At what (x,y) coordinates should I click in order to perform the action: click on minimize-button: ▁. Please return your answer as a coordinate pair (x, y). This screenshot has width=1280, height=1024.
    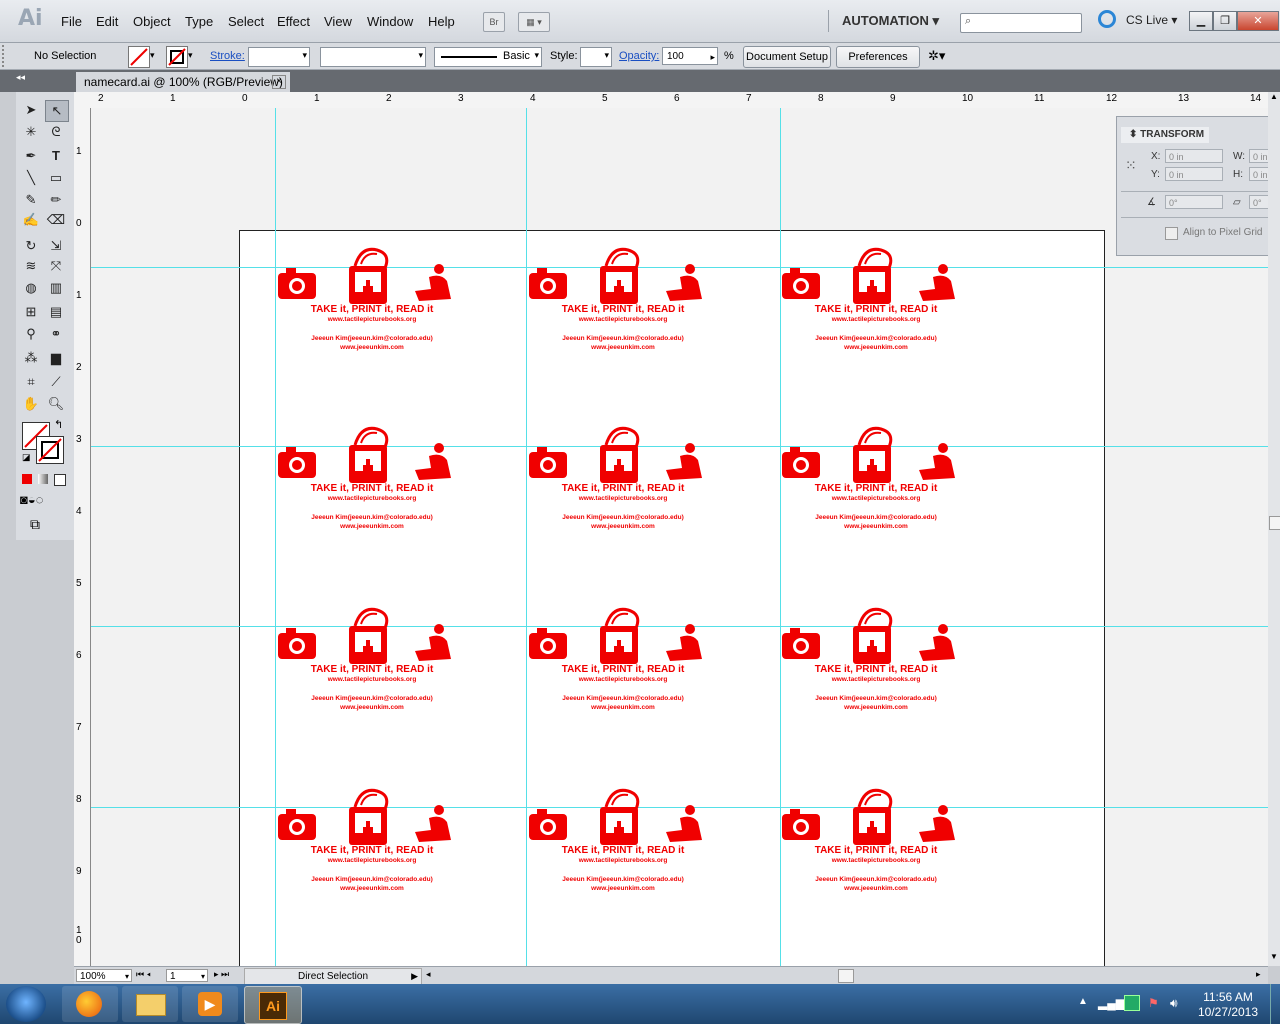
    Looking at the image, I should click on (1201, 21).